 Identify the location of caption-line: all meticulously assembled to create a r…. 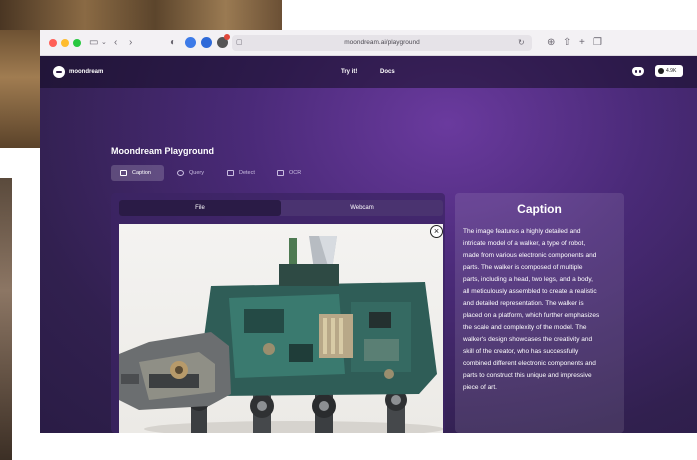
(530, 291).